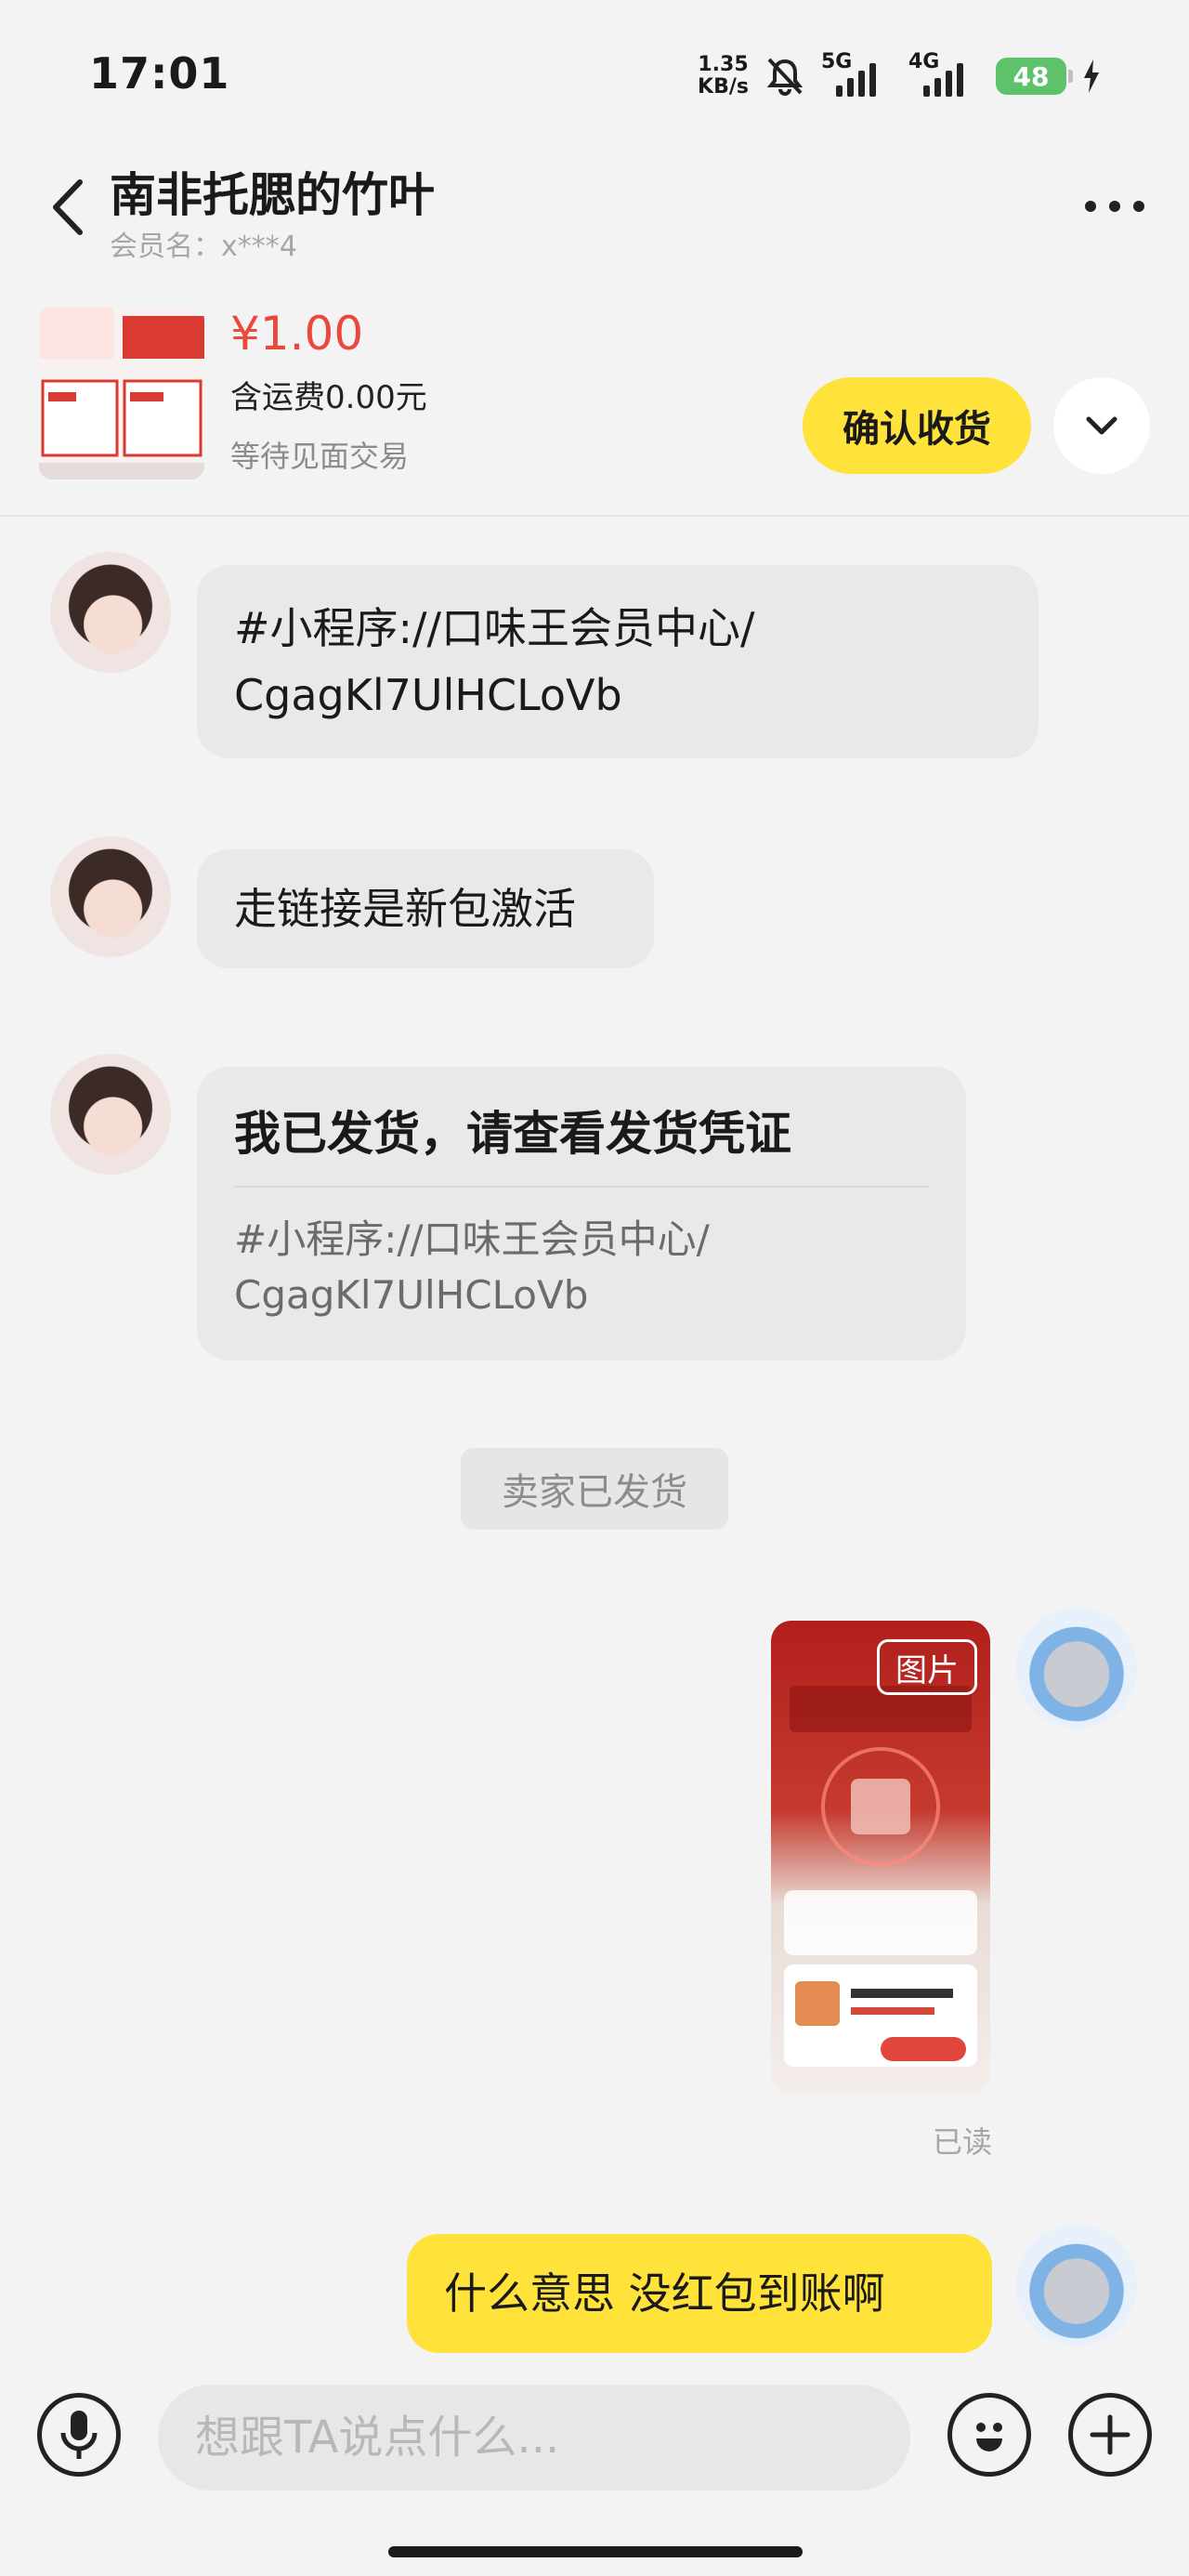 The width and height of the screenshot is (1189, 2576). I want to click on back-icon, so click(69, 207).